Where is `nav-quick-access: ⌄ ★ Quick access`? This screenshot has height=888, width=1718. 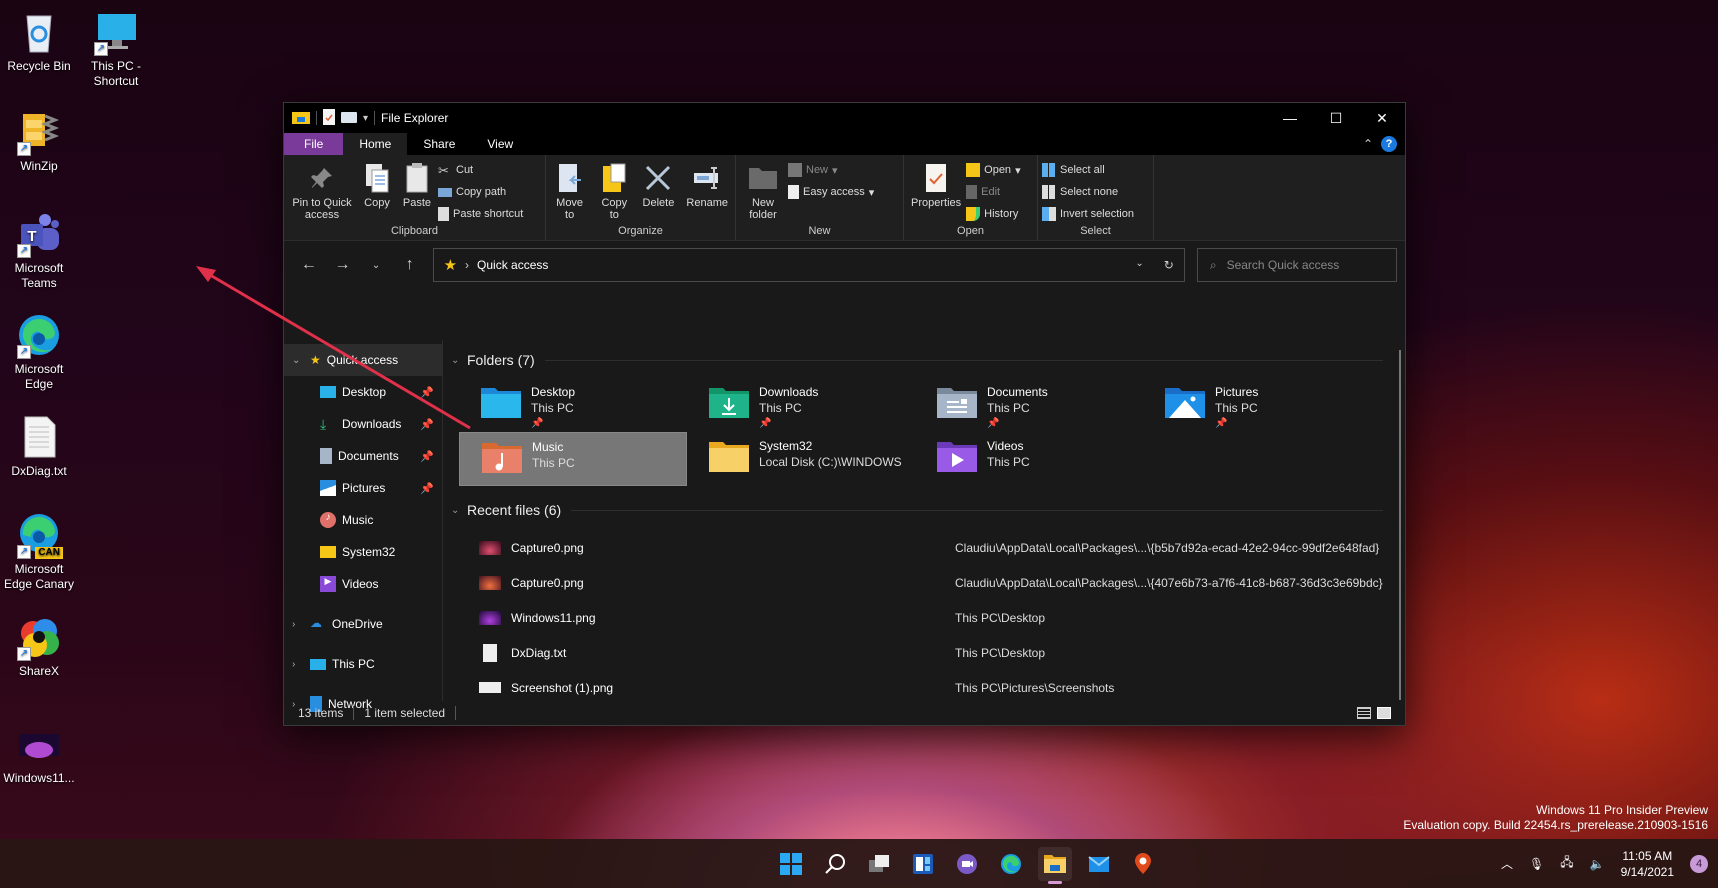 nav-quick-access: ⌄ ★ Quick access is located at coordinates (363, 360).